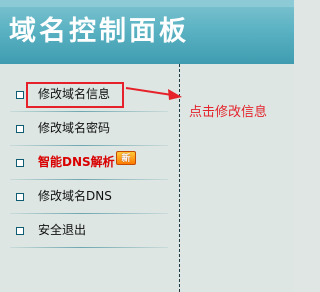  I want to click on arrow-head, so click(175, 94).